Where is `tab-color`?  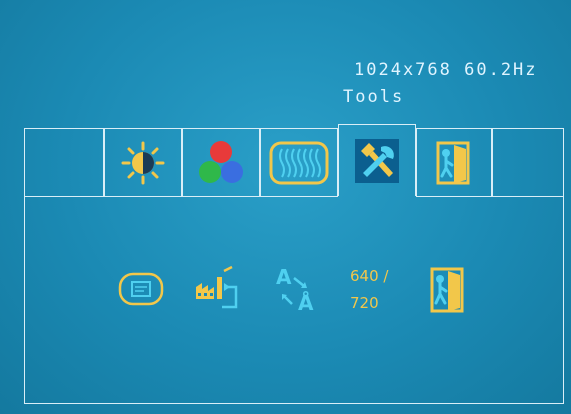
tab-color is located at coordinates (221, 162).